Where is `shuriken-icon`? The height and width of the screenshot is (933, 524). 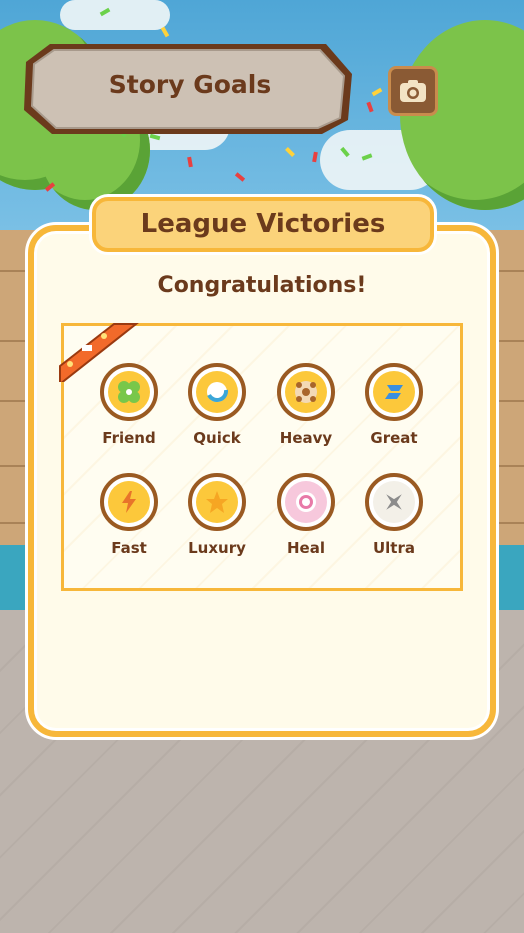 shuriken-icon is located at coordinates (394, 502).